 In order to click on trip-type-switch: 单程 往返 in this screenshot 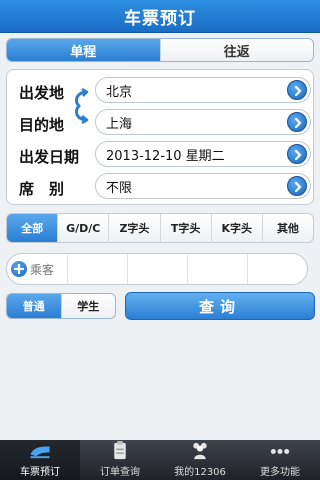, I will do `click(160, 50)`.